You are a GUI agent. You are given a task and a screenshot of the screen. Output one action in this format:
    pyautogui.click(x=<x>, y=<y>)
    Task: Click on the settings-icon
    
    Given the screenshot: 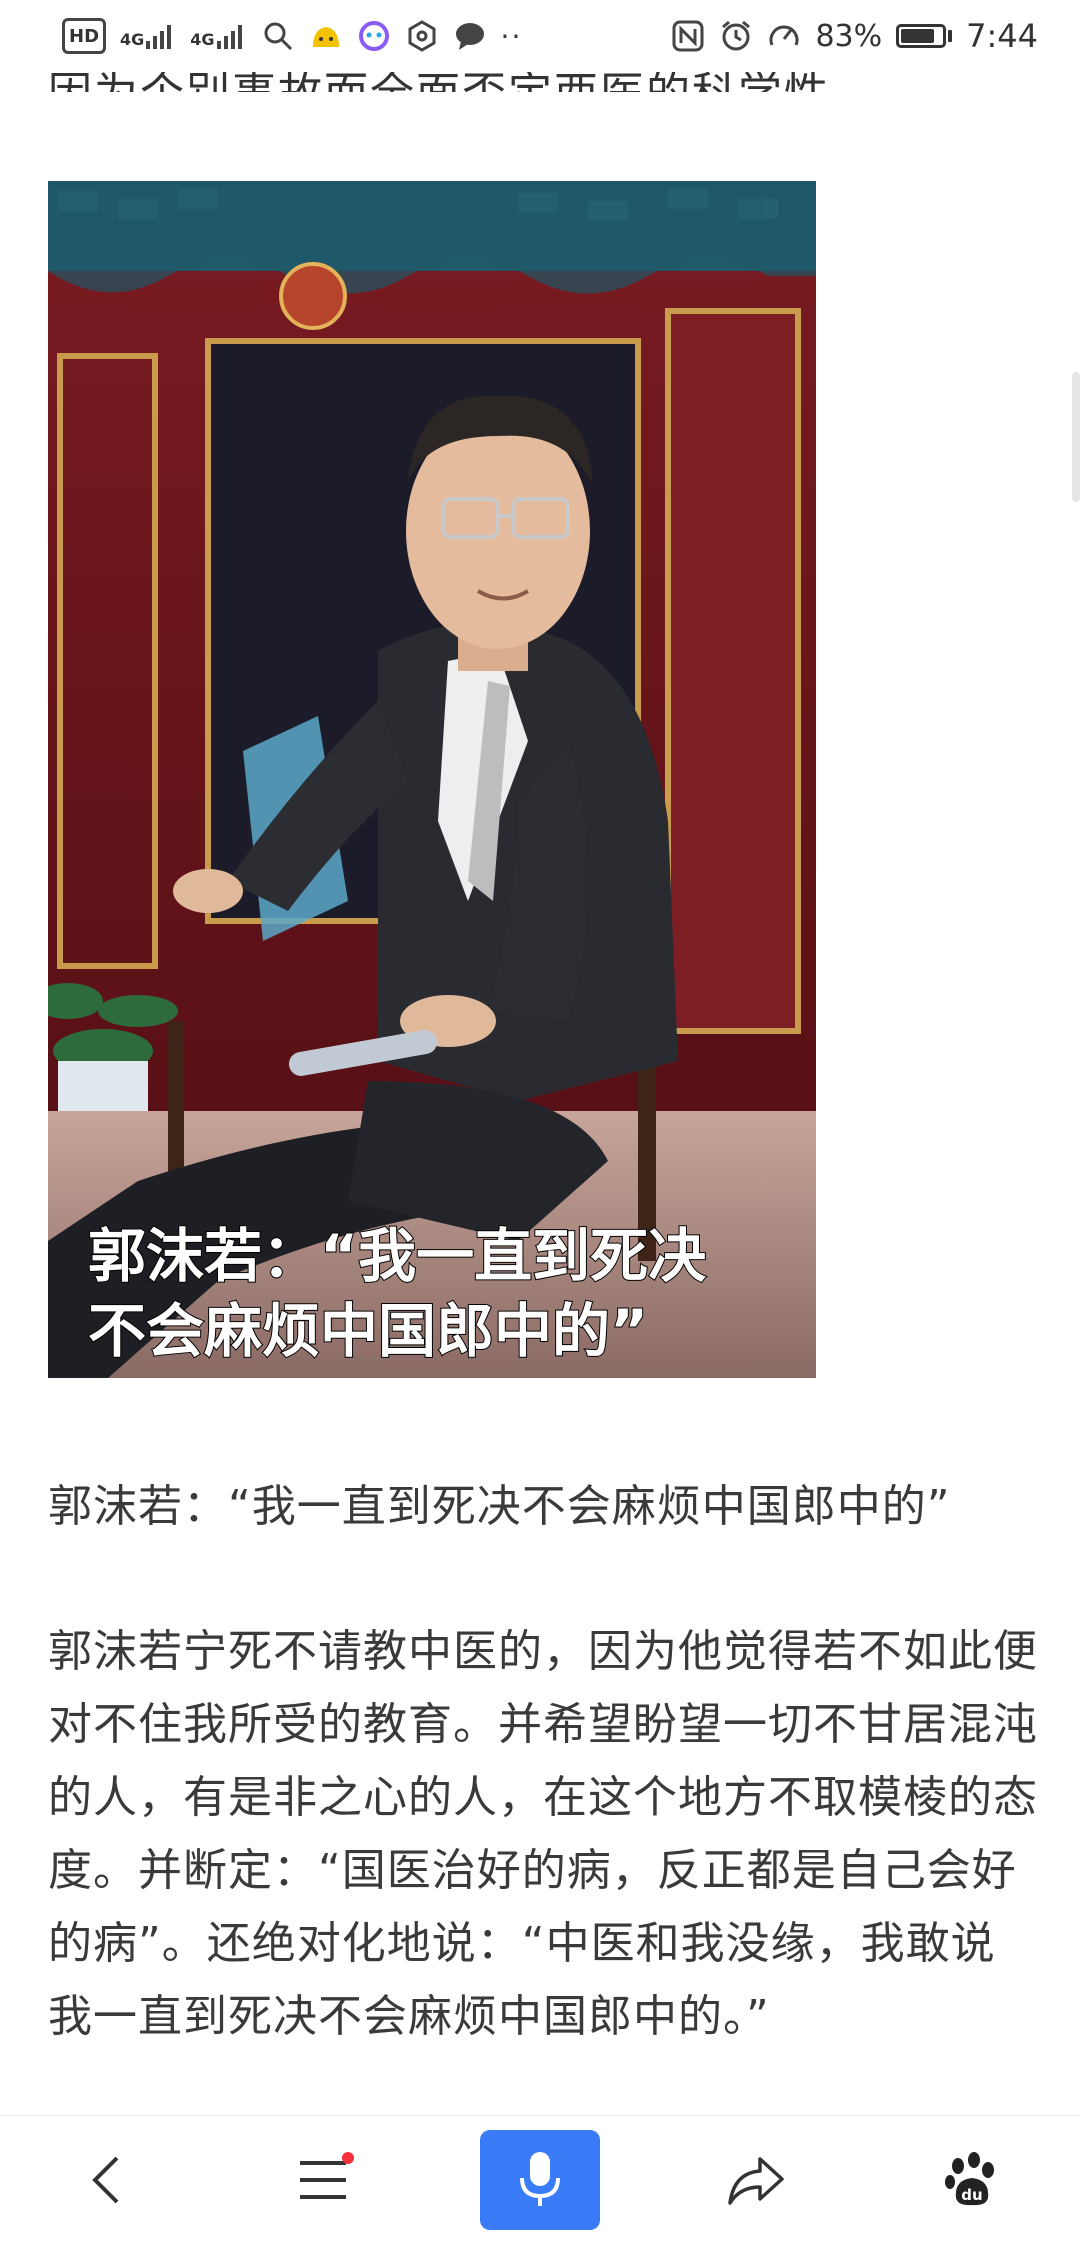 What is the action you would take?
    pyautogui.click(x=422, y=36)
    